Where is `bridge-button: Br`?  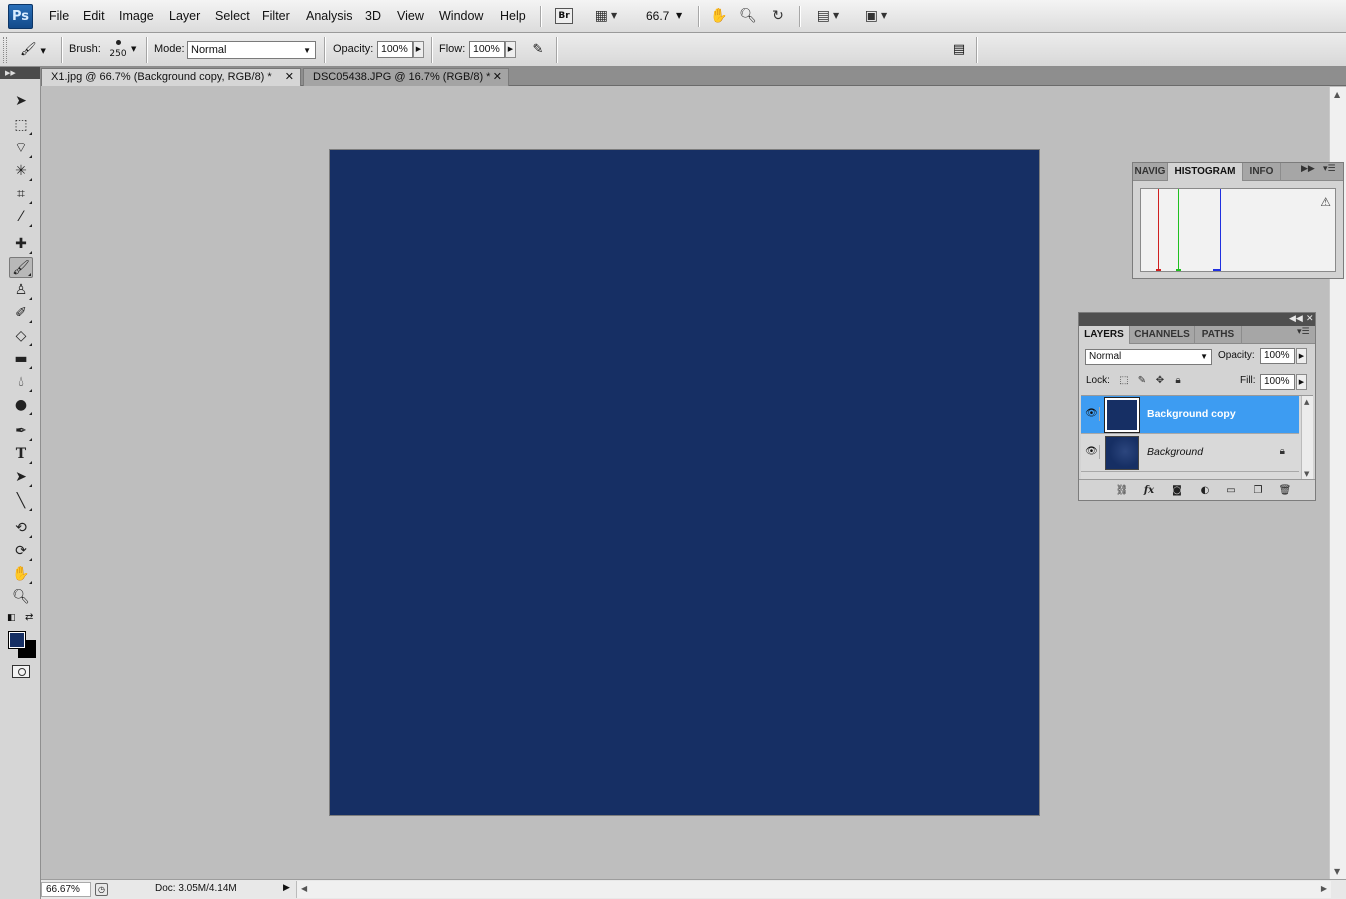 bridge-button: Br is located at coordinates (564, 16).